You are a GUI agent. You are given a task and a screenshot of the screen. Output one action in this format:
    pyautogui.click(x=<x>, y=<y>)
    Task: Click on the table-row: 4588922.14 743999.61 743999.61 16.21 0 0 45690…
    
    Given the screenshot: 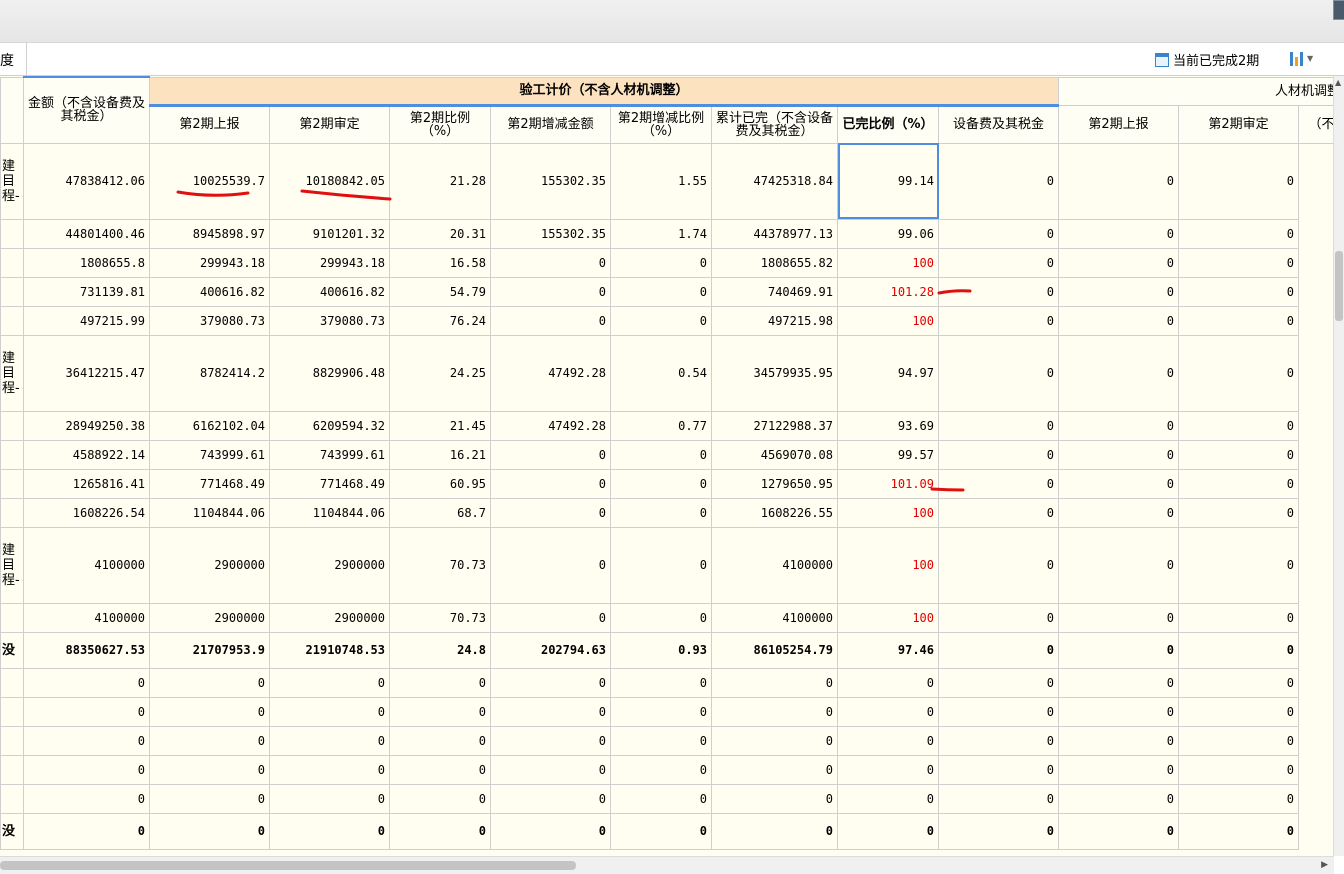 What is the action you would take?
    pyautogui.click(x=667, y=454)
    